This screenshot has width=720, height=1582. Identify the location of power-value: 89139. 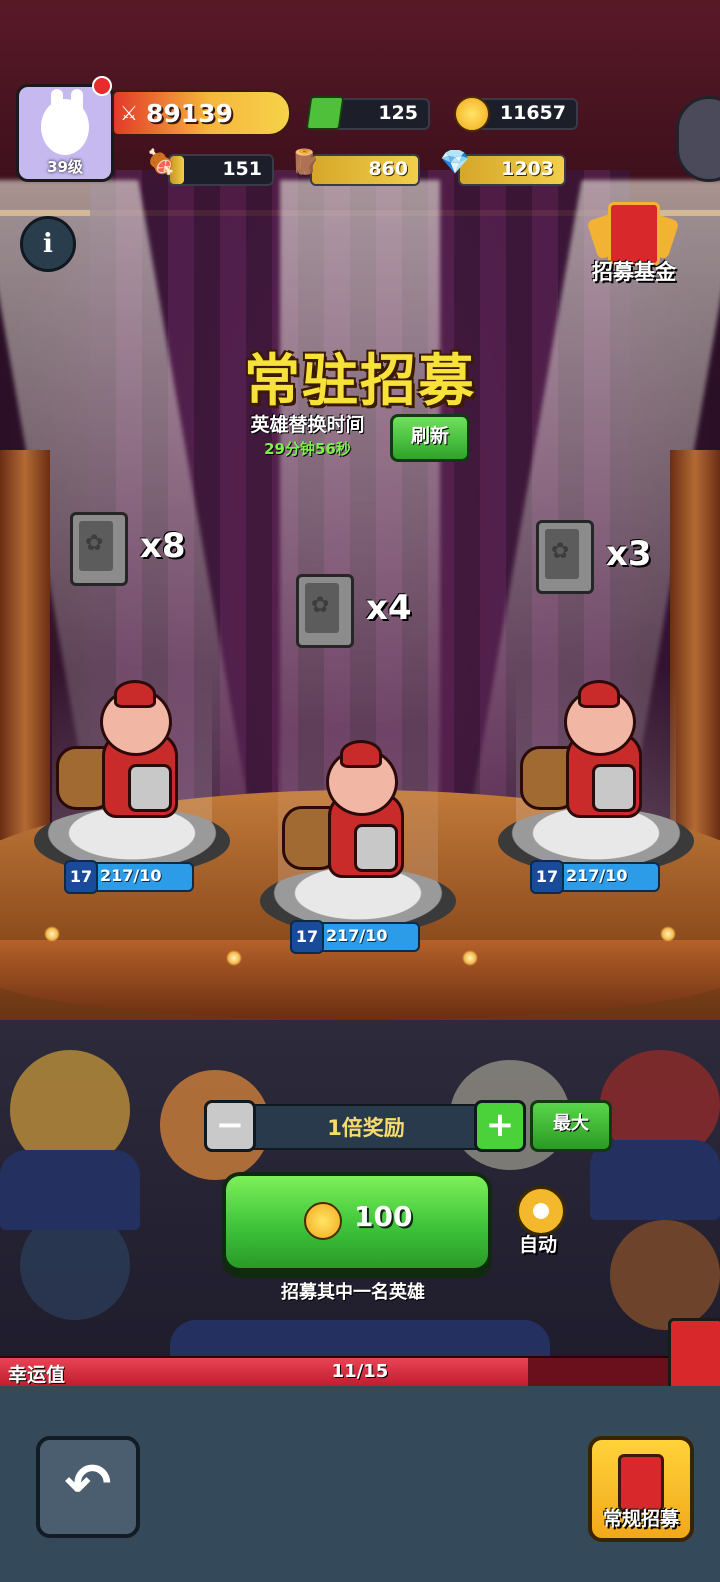
(189, 113).